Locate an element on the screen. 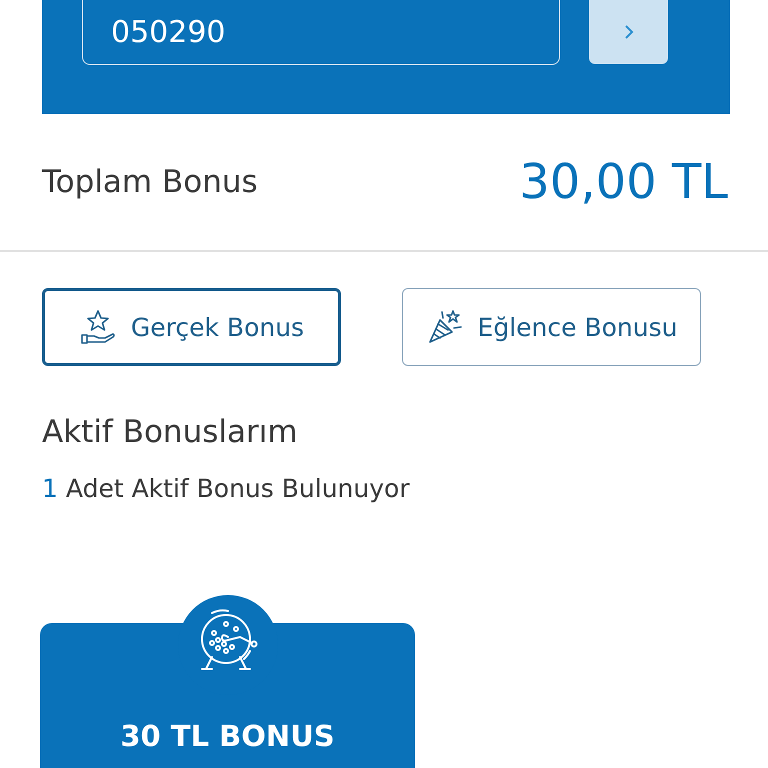  chevron-right-icon is located at coordinates (629, 32).